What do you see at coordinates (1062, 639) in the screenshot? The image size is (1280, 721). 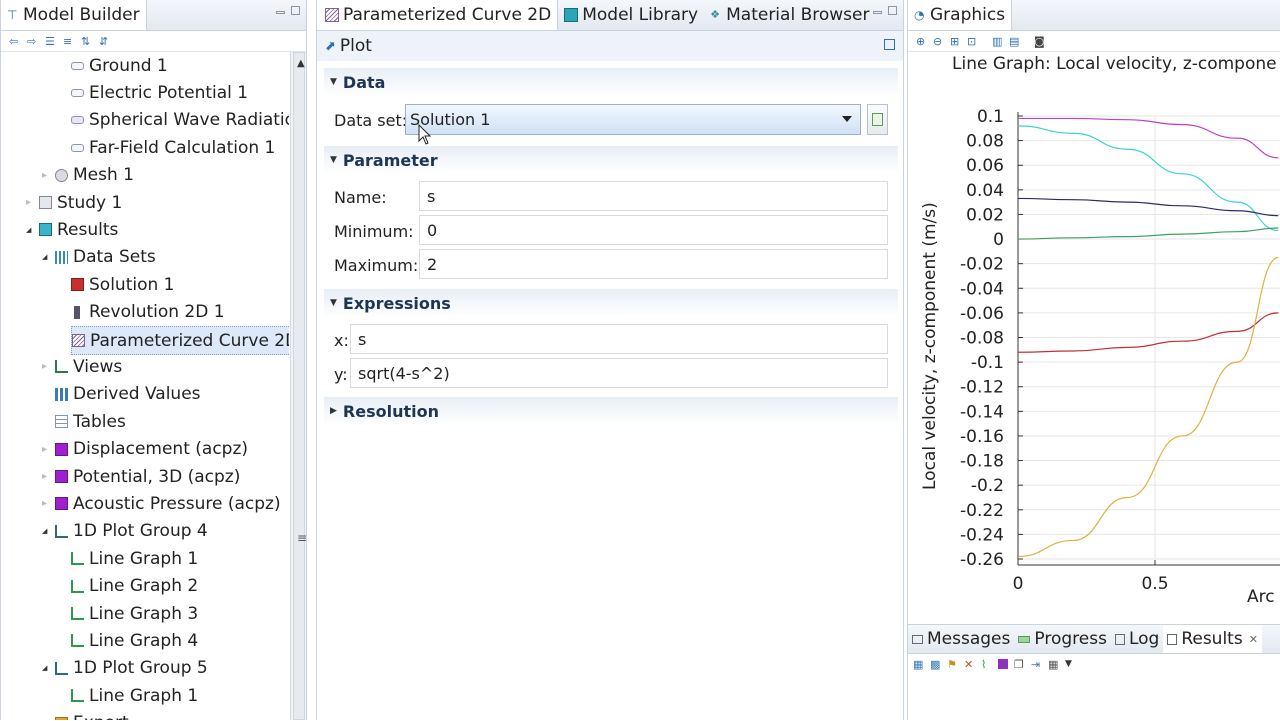 I see `tab-progress: Progress` at bounding box center [1062, 639].